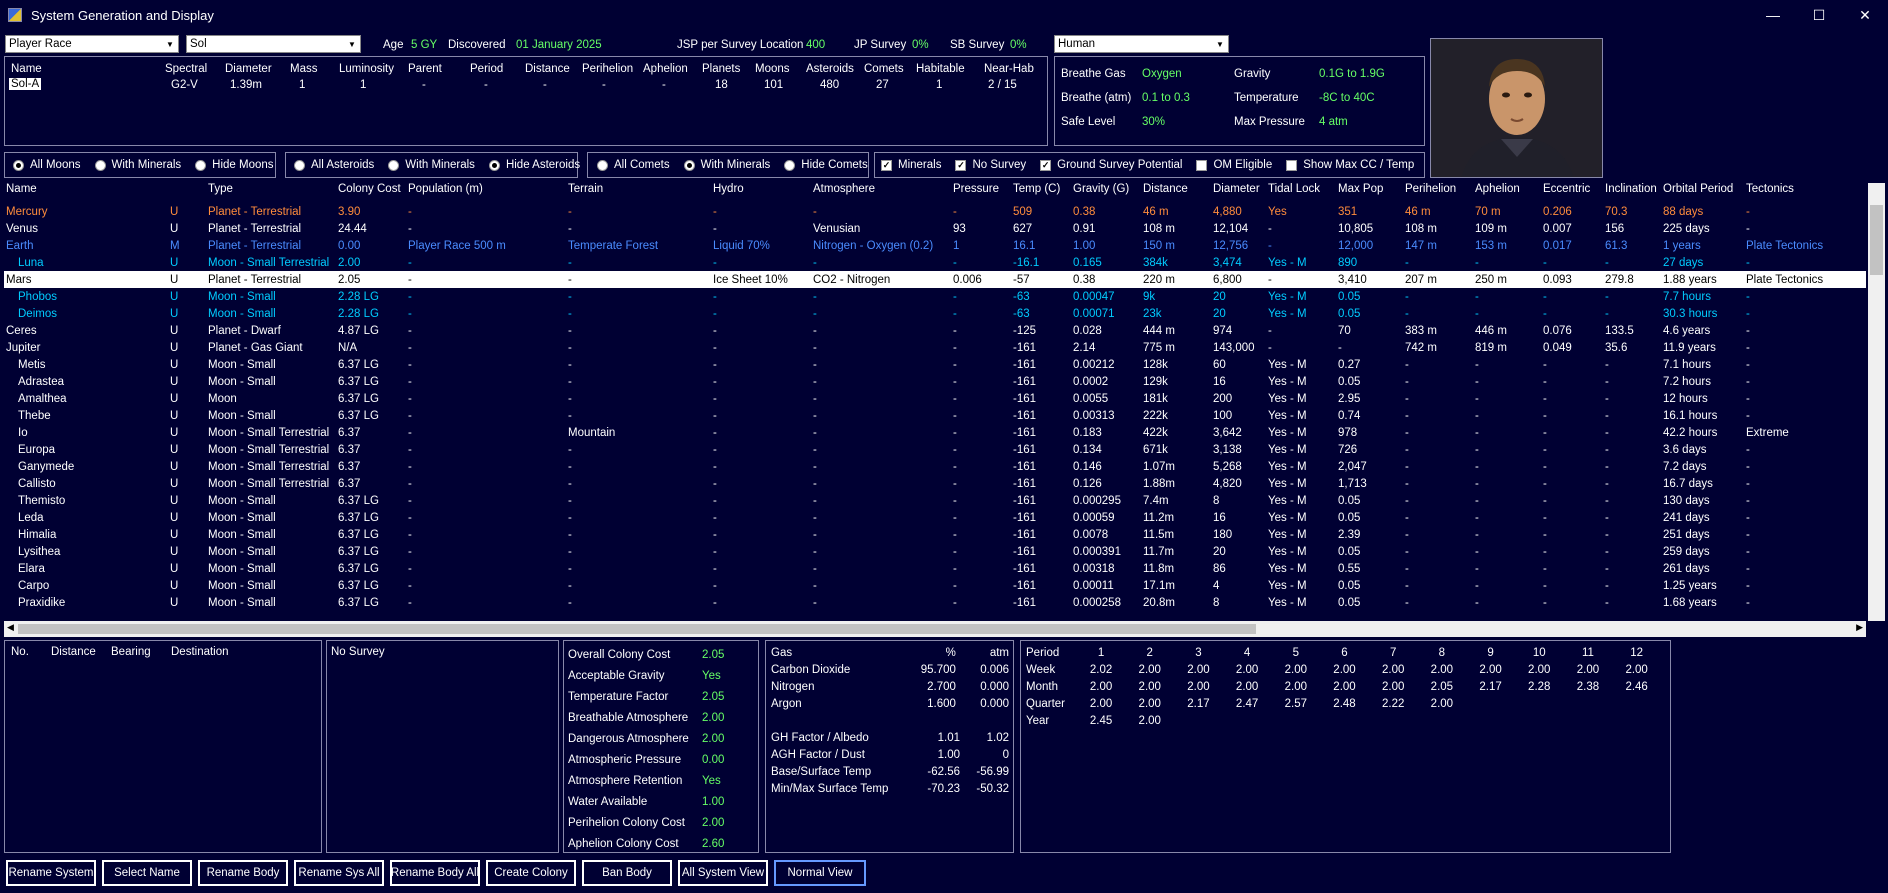  Describe the element at coordinates (1572, 193) in the screenshot. I see `grid-col-header: Eccentric` at that location.